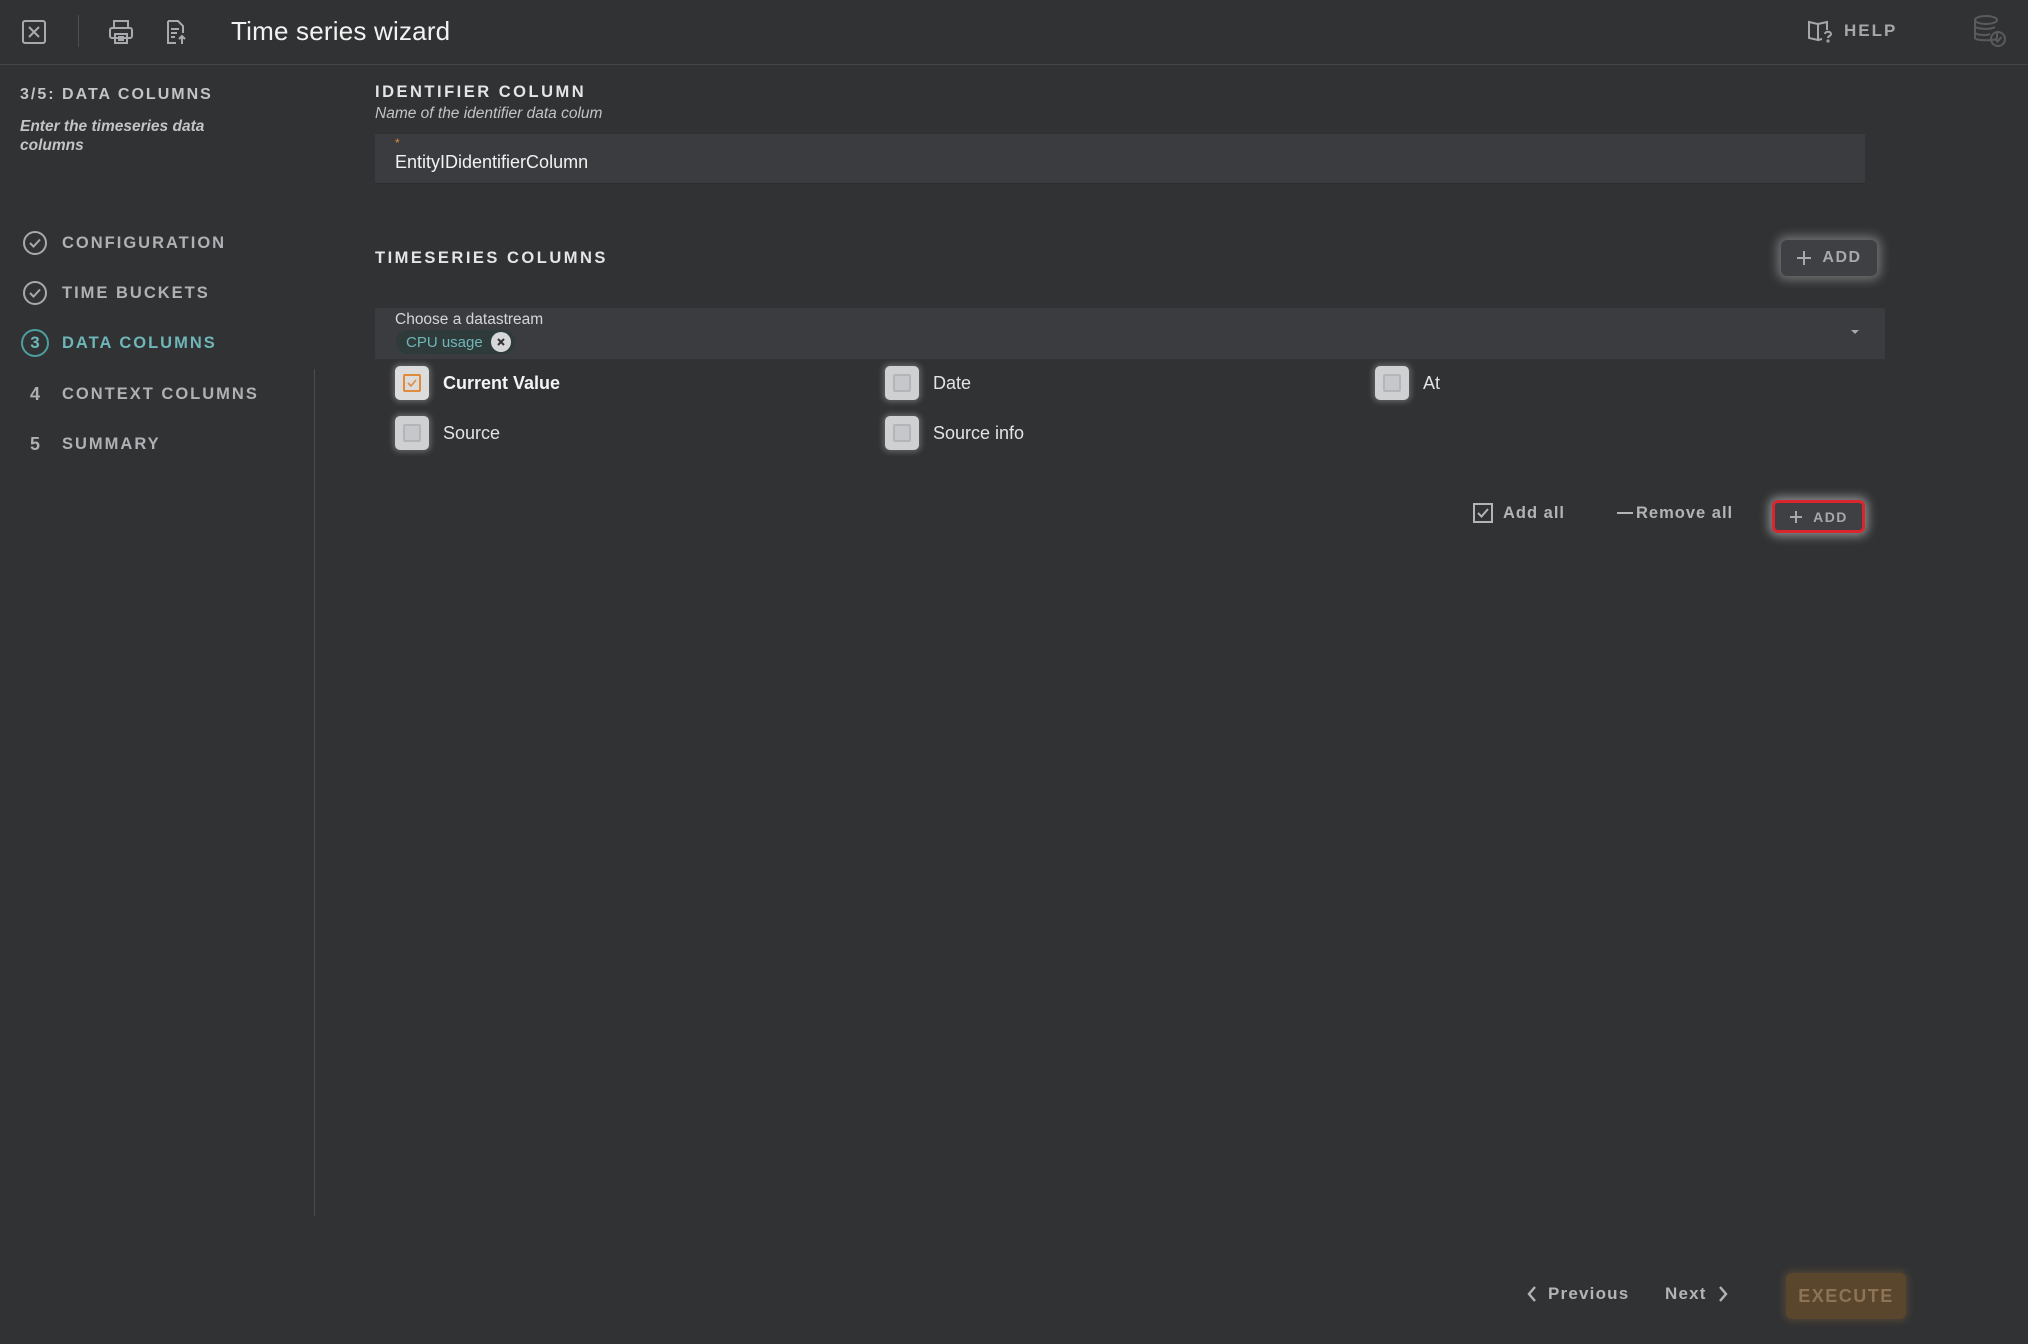 The height and width of the screenshot is (1344, 2028). What do you see at coordinates (481, 92) in the screenshot?
I see `identifier-section-title: IDENTIFIER COLUMN` at bounding box center [481, 92].